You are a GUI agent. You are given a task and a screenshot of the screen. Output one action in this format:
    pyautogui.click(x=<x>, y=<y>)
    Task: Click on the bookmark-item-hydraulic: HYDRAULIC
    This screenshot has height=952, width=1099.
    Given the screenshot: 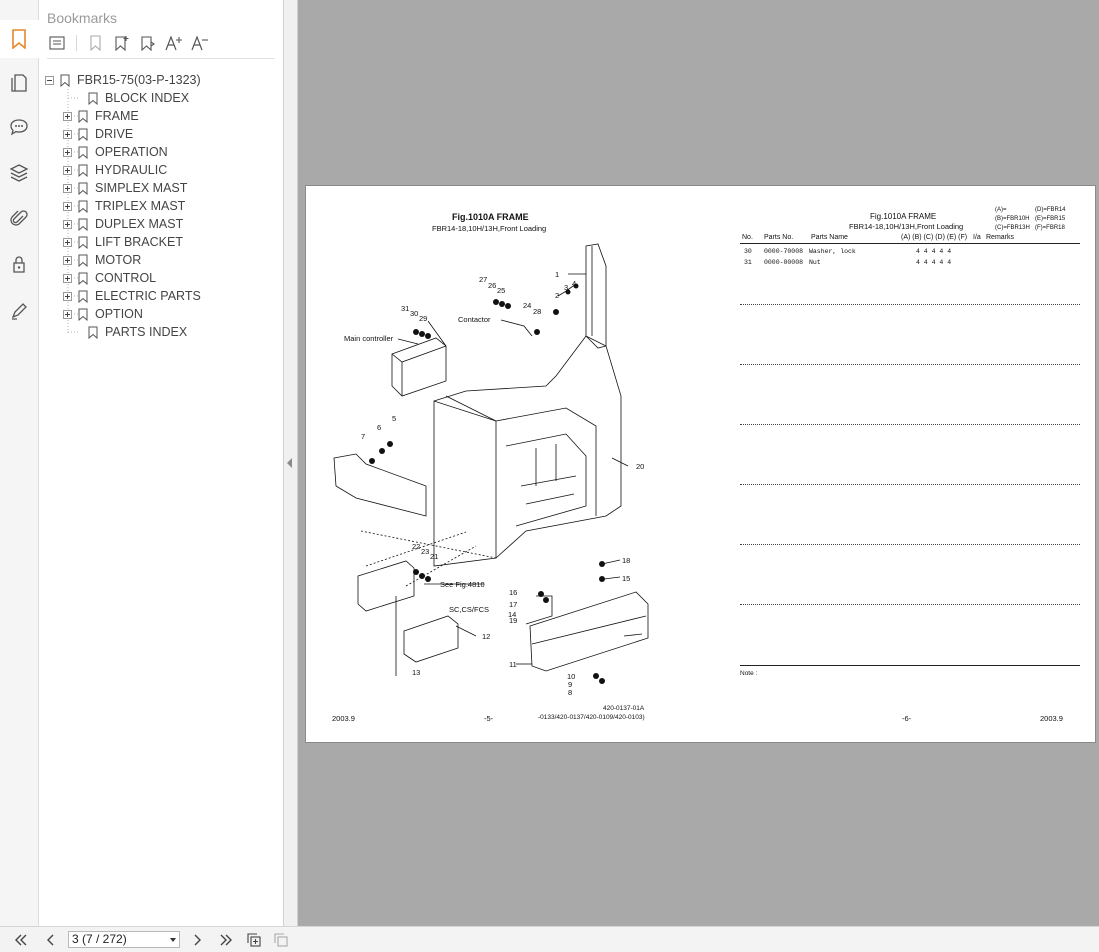 What is the action you would take?
    pyautogui.click(x=115, y=170)
    